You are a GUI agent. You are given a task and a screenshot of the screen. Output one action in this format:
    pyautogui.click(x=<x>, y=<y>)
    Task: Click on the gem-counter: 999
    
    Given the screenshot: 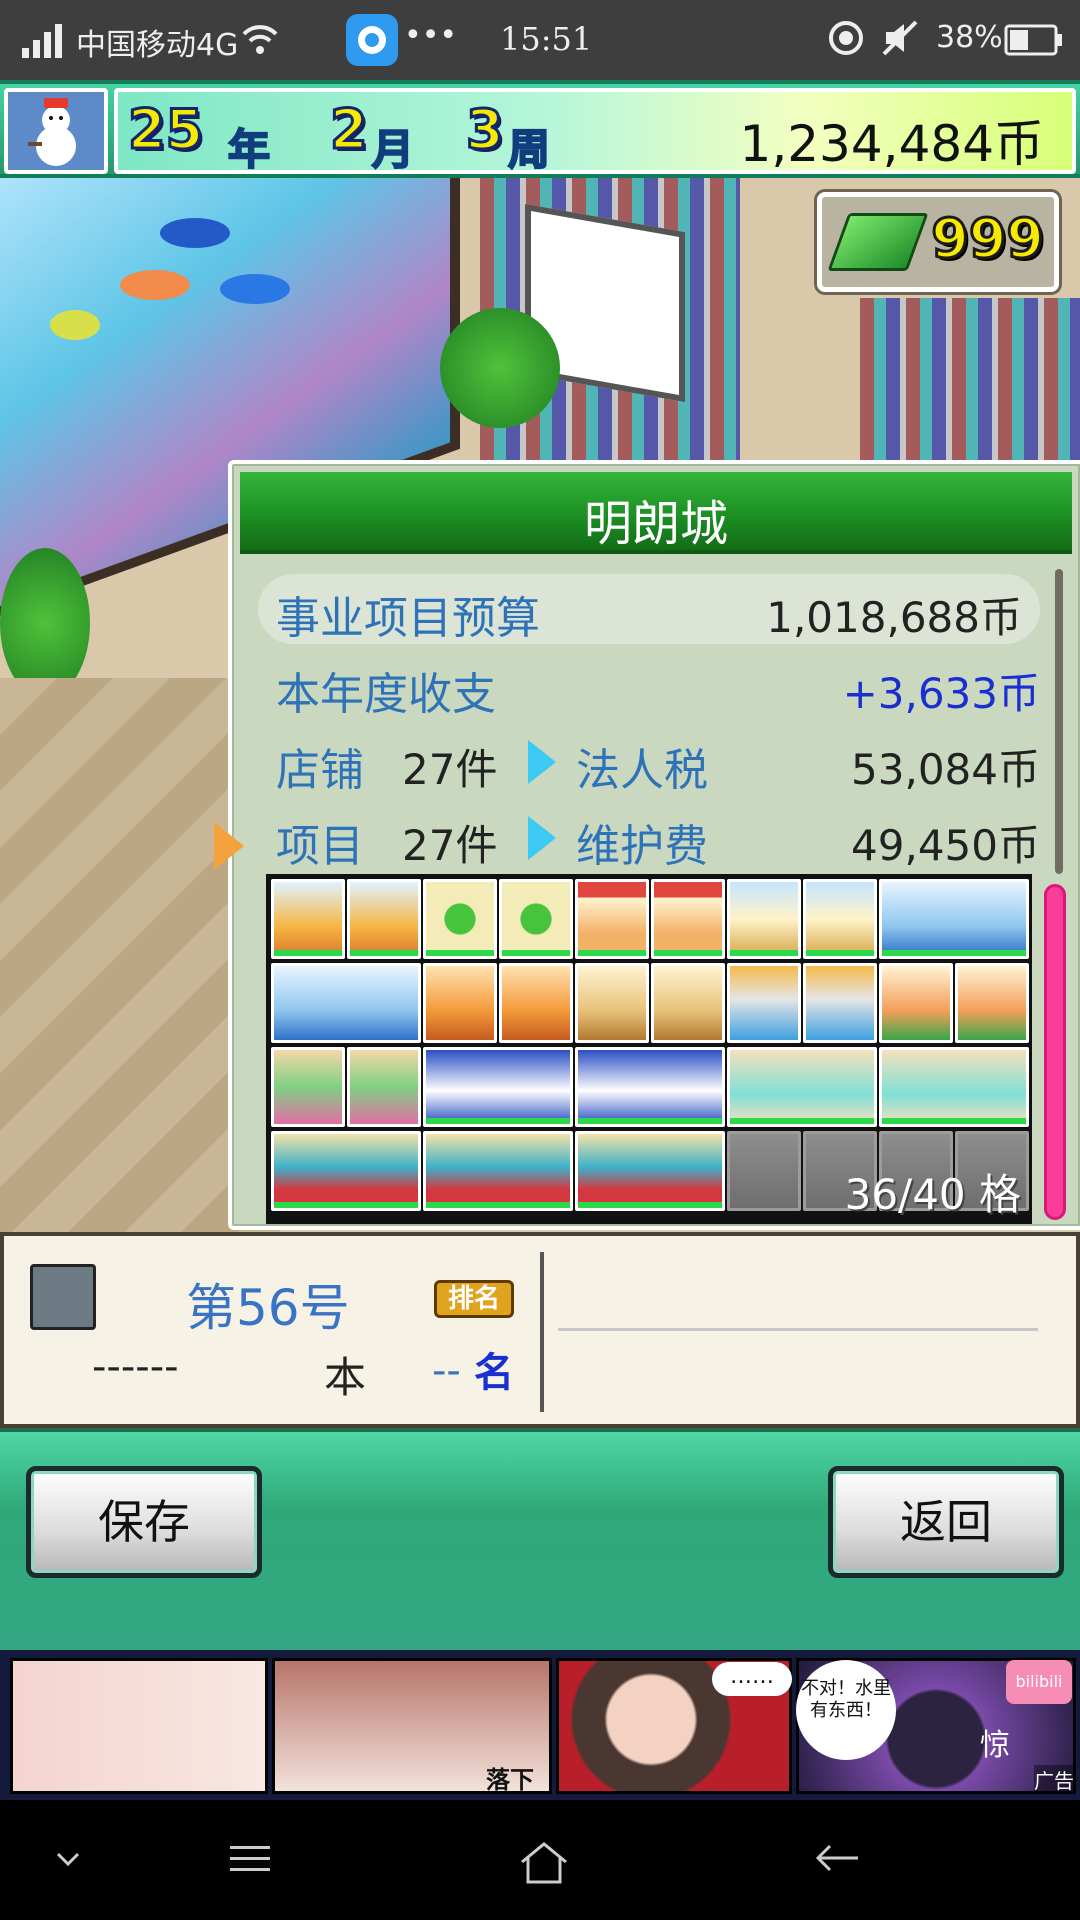 What is the action you would take?
    pyautogui.click(x=938, y=242)
    